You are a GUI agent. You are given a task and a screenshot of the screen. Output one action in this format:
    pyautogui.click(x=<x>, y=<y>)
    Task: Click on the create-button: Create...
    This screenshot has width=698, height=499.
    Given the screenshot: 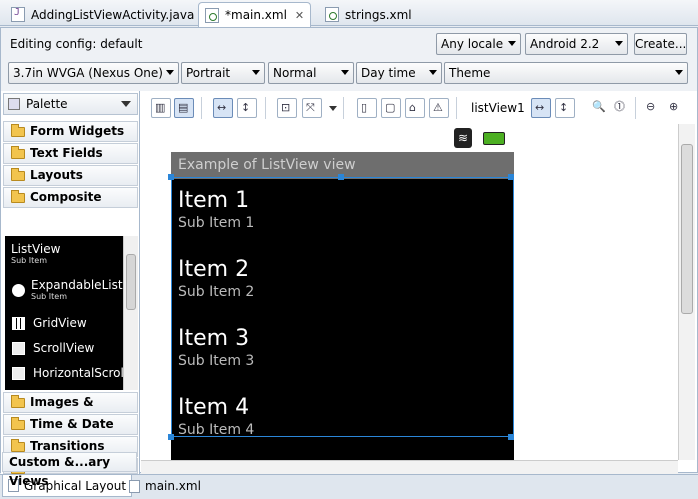 What is the action you would take?
    pyautogui.click(x=660, y=44)
    